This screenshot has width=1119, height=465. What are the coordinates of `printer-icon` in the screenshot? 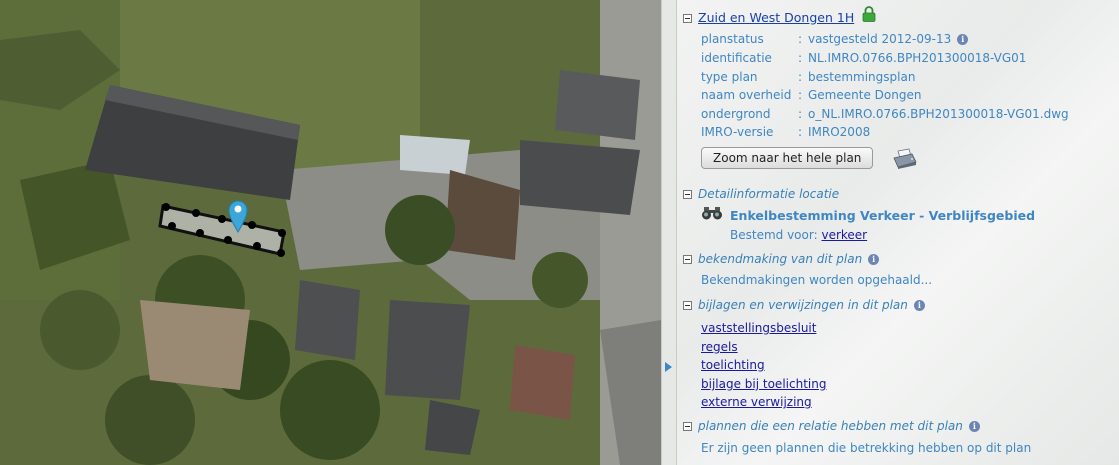 It's located at (905, 159).